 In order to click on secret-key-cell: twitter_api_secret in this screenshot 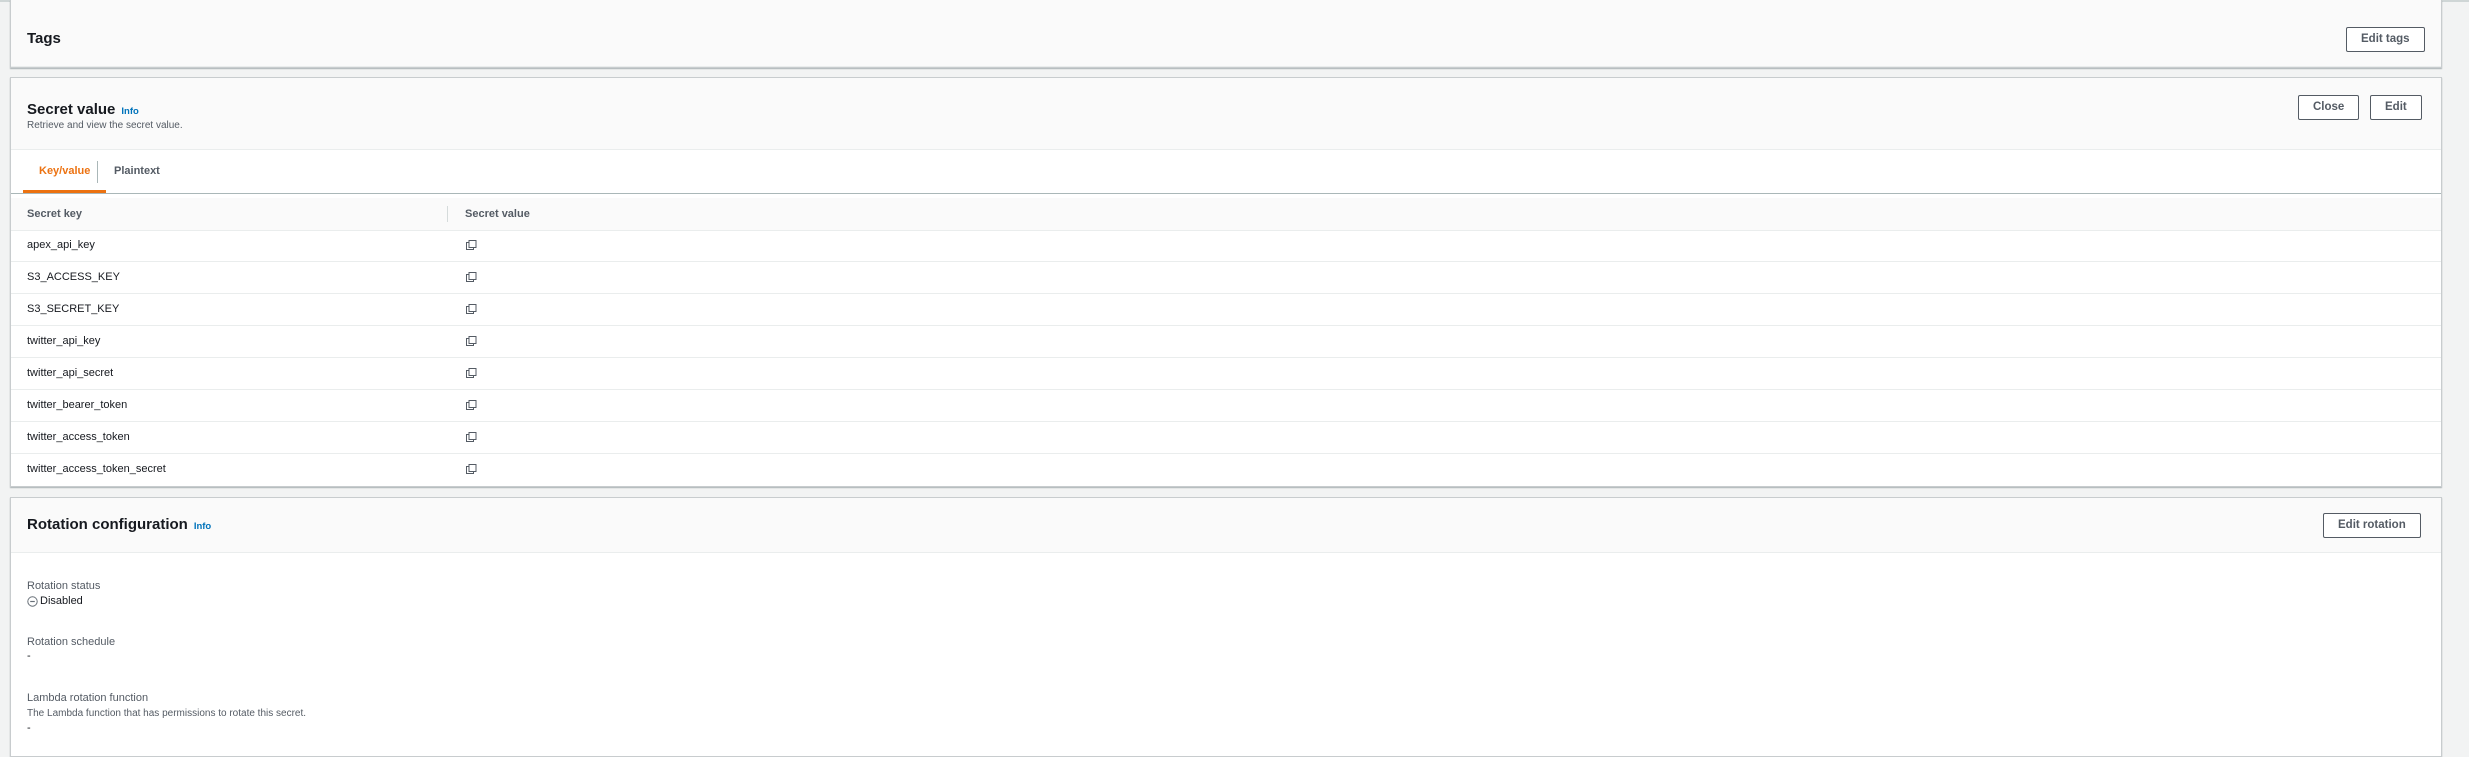, I will do `click(70, 373)`.